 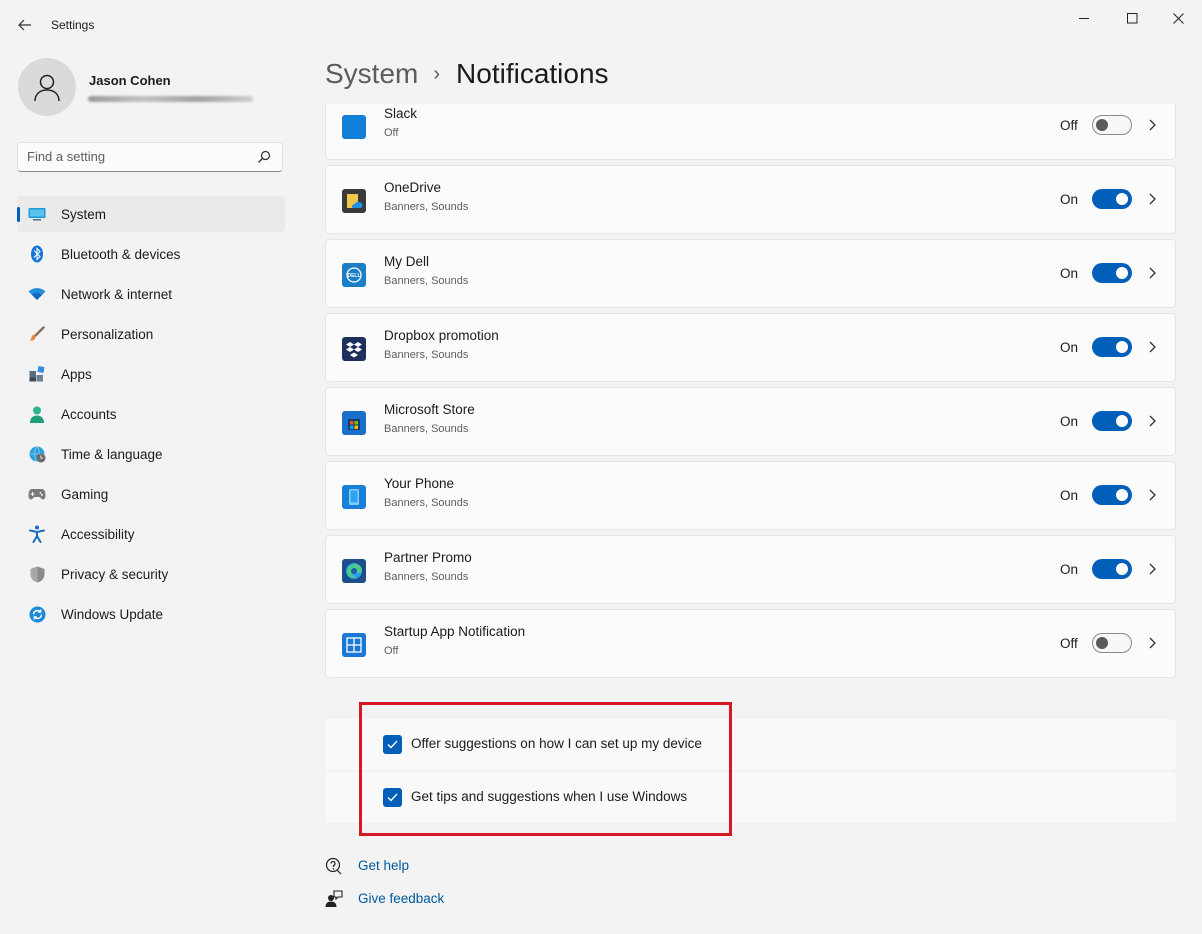 I want to click on app-name: Partner Promo, so click(x=428, y=557).